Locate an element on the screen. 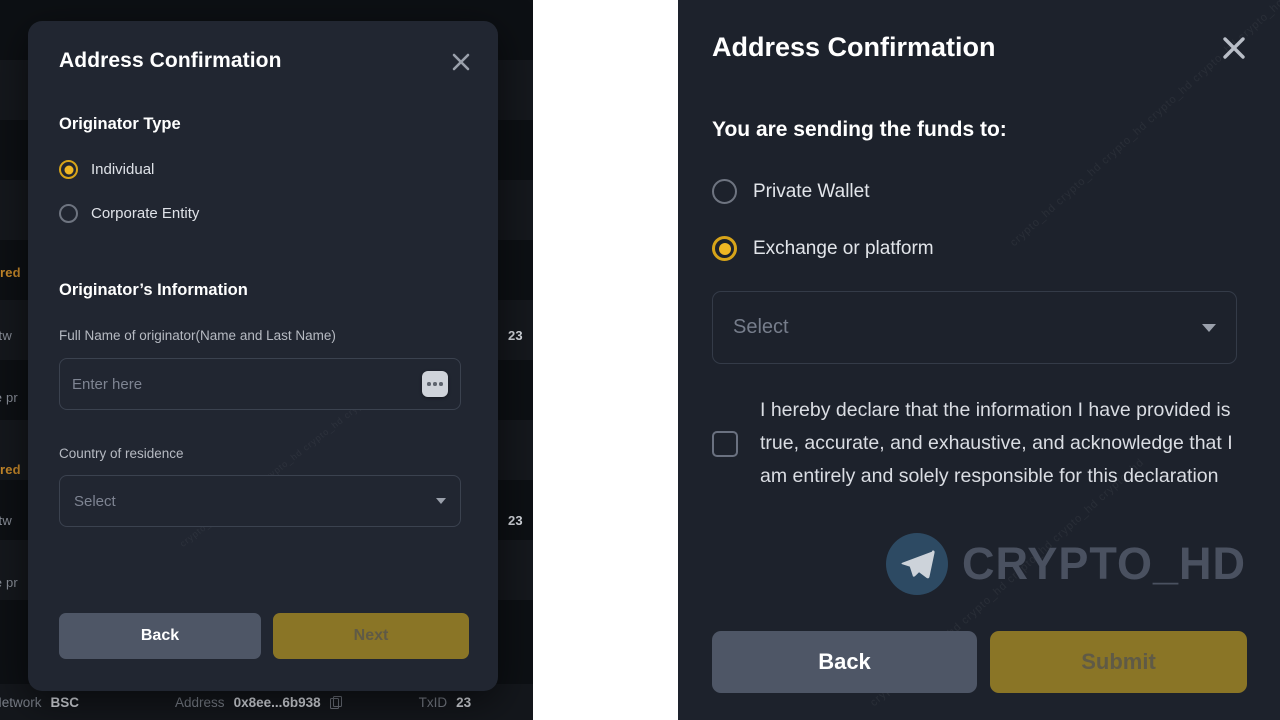 This screenshot has height=720, width=1280. more-dots-icon is located at coordinates (435, 384).